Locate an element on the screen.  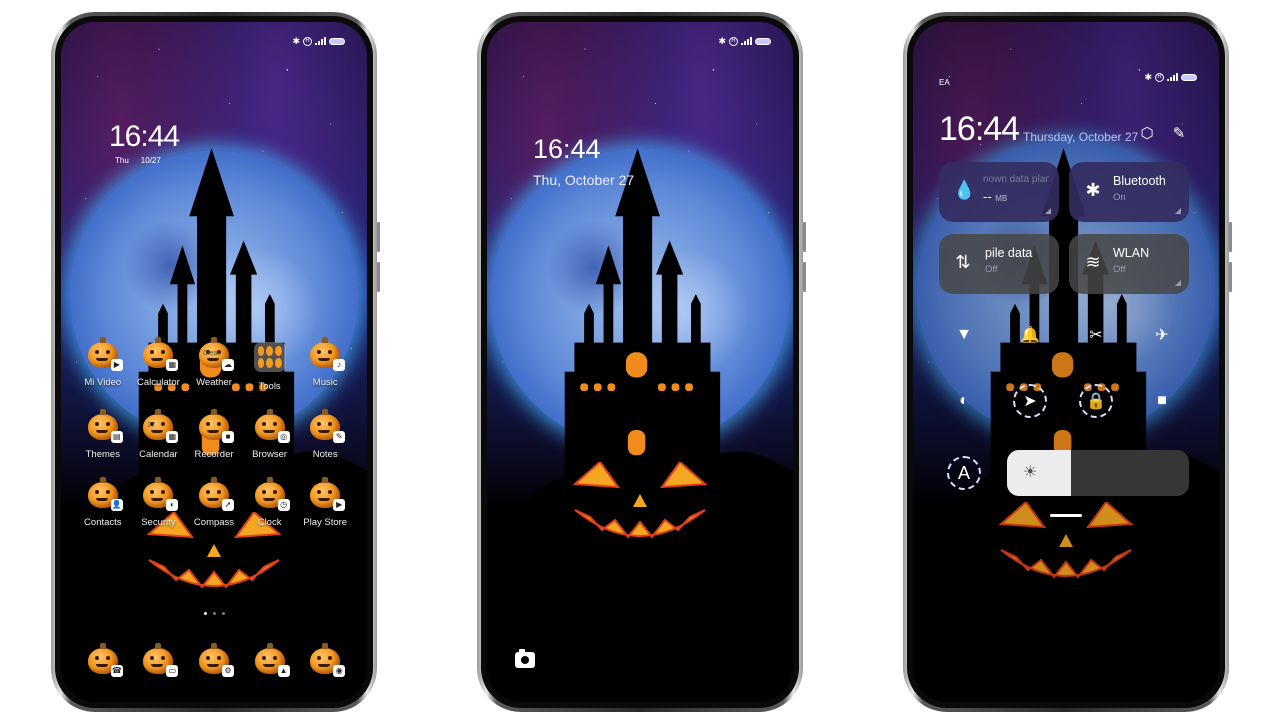
clock-widget-day: Thu is located at coordinates (122, 160).